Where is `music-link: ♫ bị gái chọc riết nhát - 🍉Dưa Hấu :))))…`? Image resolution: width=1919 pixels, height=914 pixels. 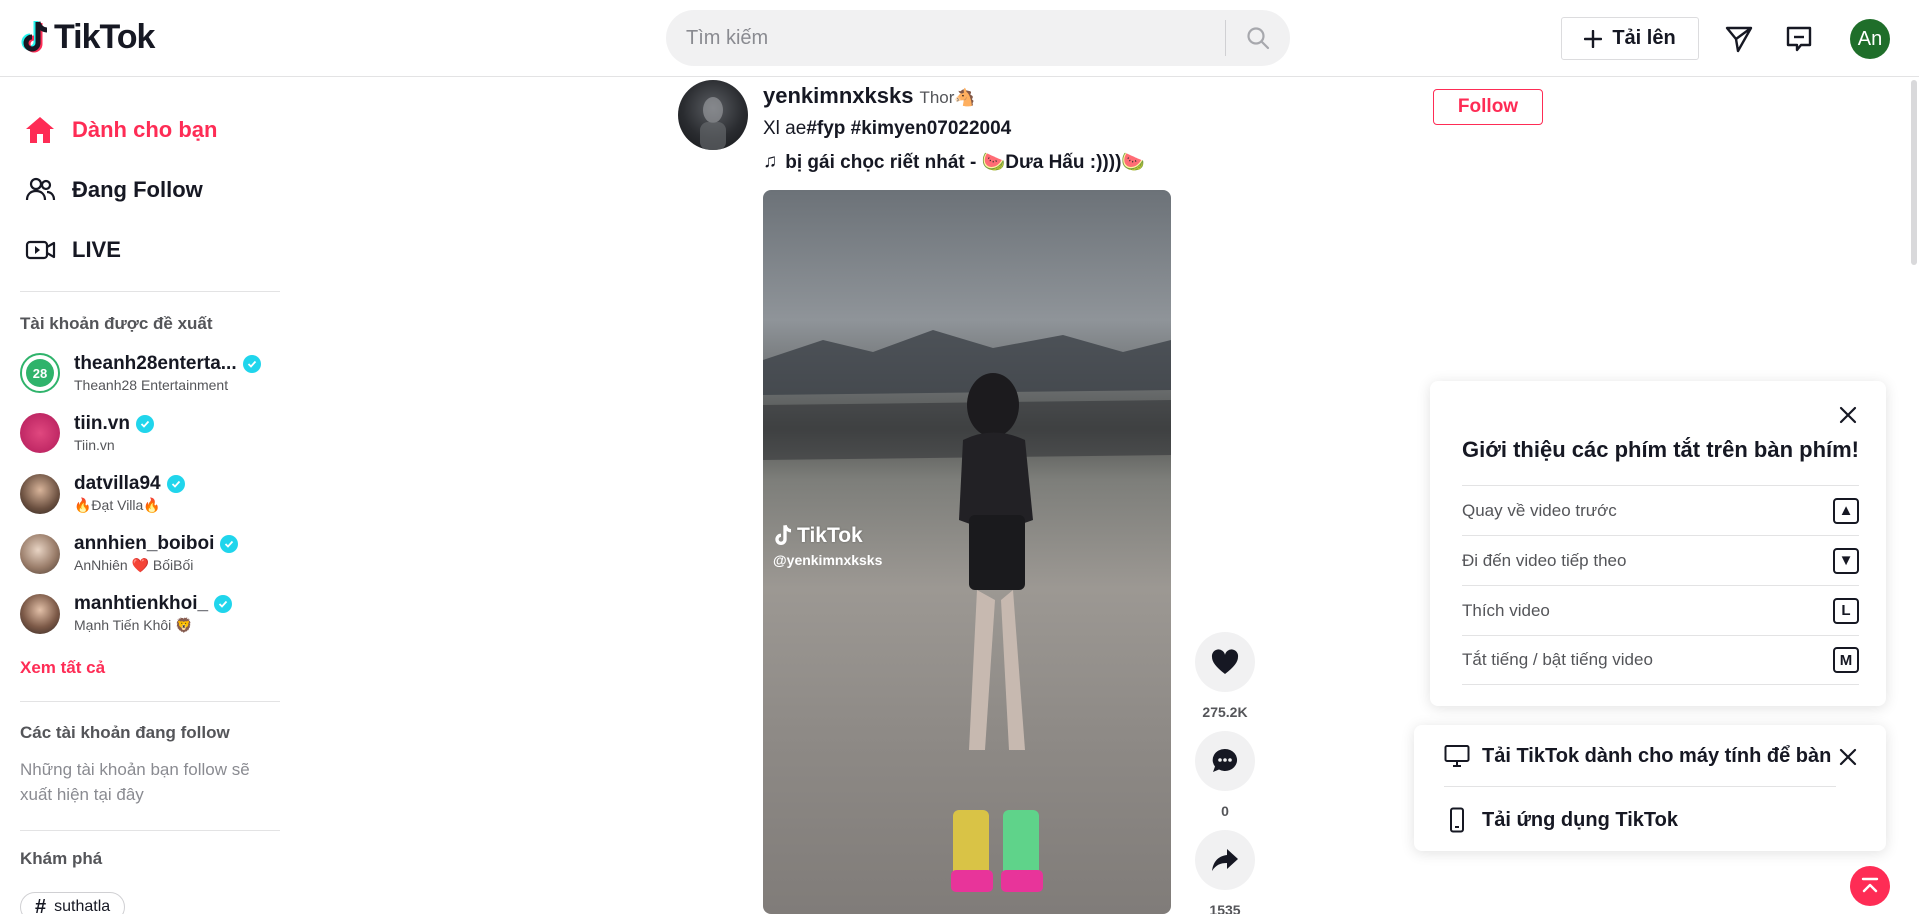
music-link: ♫ bị gái chọc riết nhát - 🍉Dưa Hấu :))))… is located at coordinates (954, 162).